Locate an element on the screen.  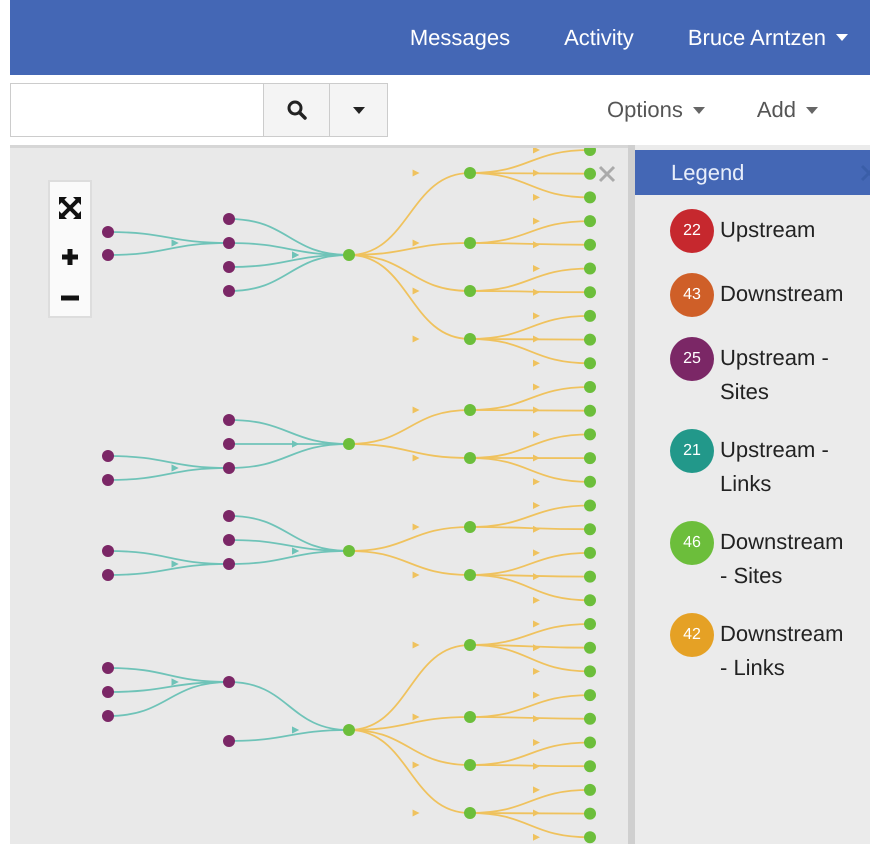
legend-label: Downstream is located at coordinates (782, 294).